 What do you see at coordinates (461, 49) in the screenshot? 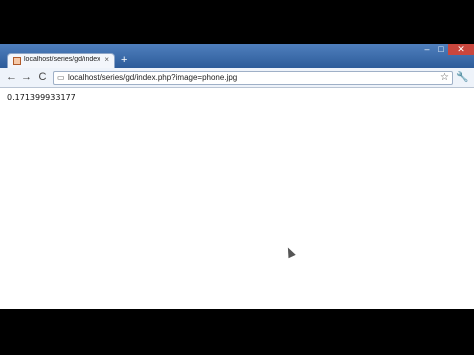
I see `close-window-button: ✕` at bounding box center [461, 49].